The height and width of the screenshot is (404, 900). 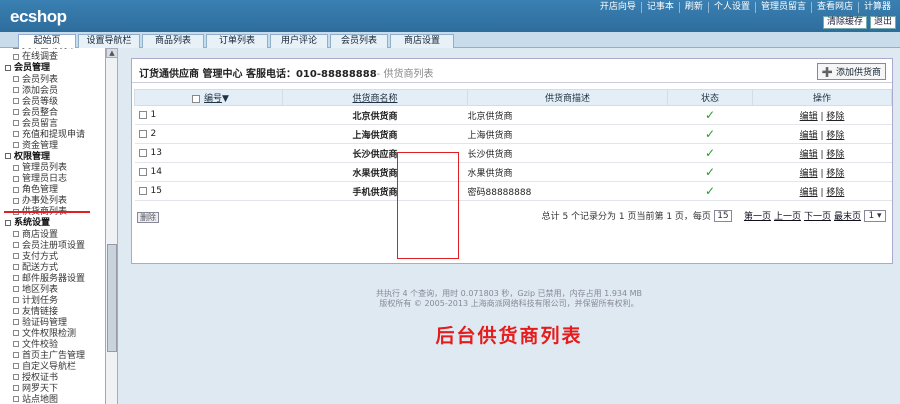 I want to click on per-page-input: 15, so click(x=722, y=215).